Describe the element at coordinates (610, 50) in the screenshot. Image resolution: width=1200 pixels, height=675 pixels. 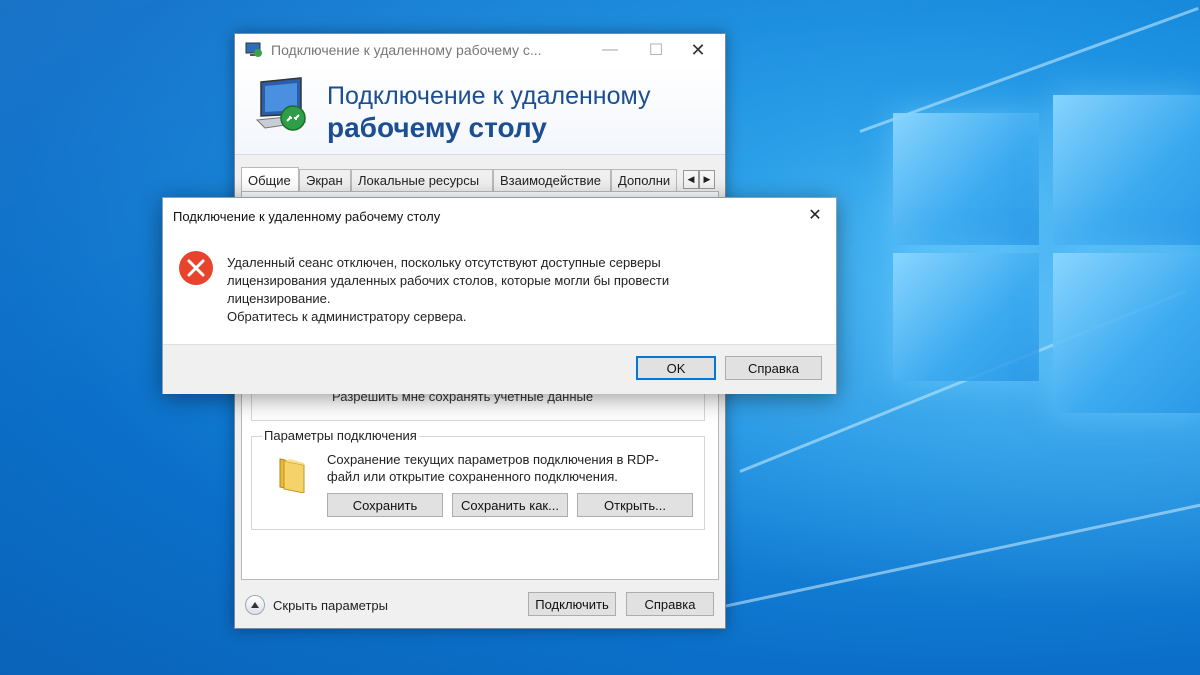
I see `minimize-icon: —` at that location.